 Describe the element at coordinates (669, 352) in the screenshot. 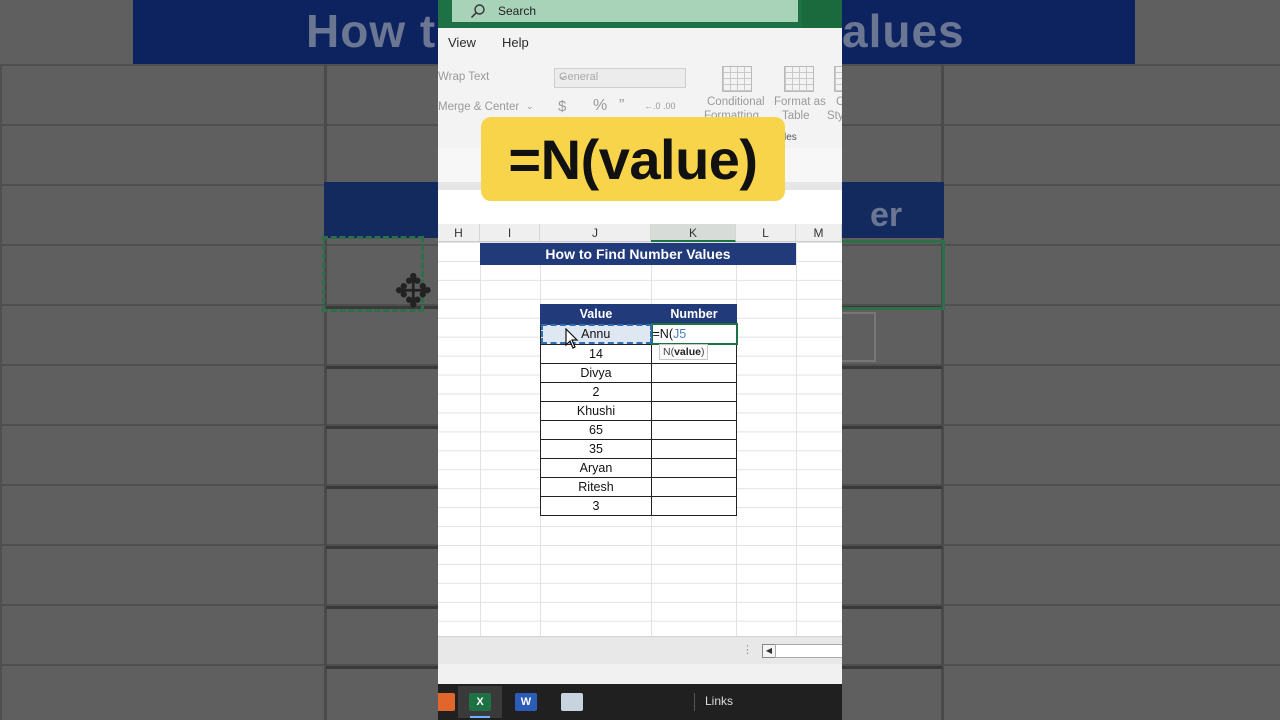

I see `tooltip-fn: N(` at that location.